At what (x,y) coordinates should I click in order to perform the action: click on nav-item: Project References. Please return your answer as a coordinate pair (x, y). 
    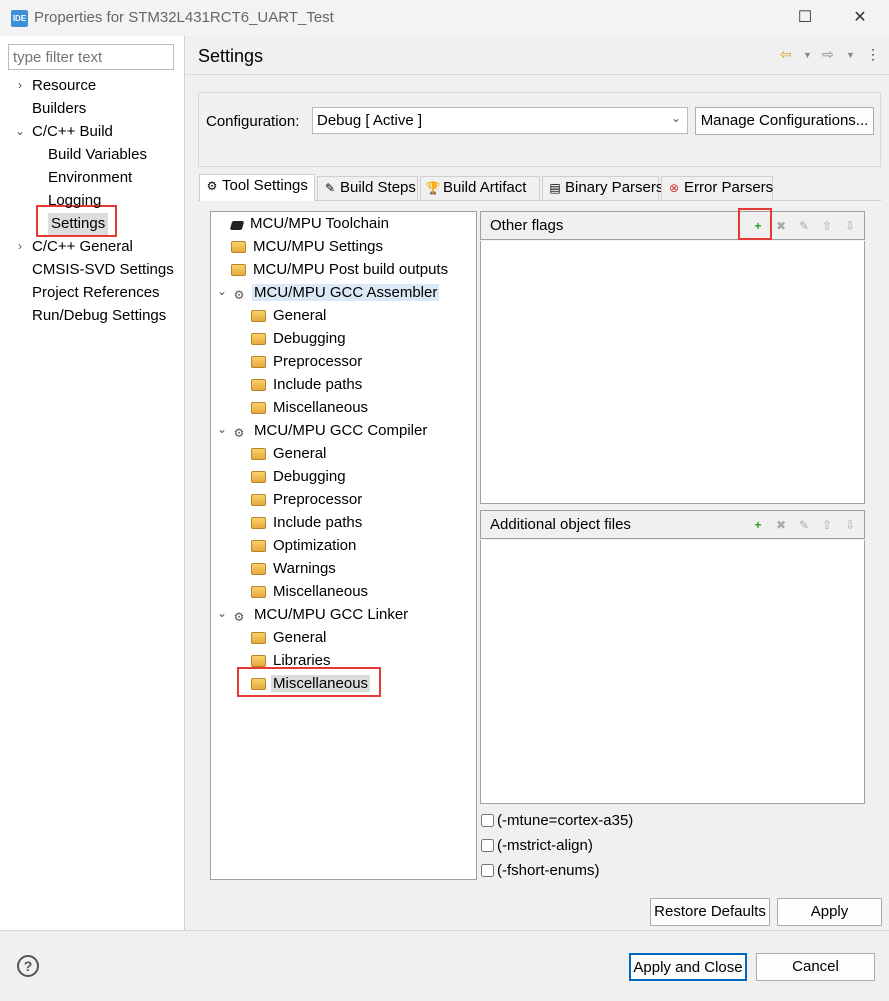
    Looking at the image, I should click on (96, 293).